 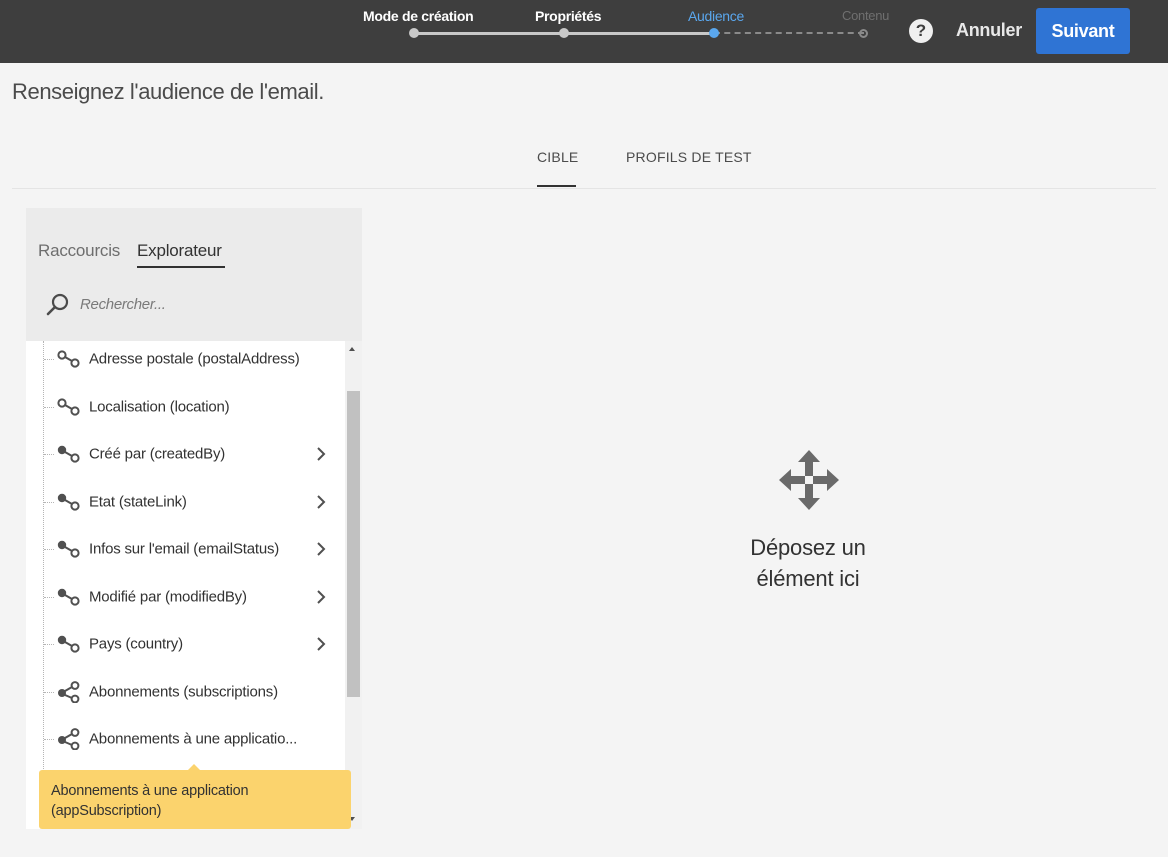 What do you see at coordinates (179, 251) in the screenshot?
I see `tab-explorer: Explorateur` at bounding box center [179, 251].